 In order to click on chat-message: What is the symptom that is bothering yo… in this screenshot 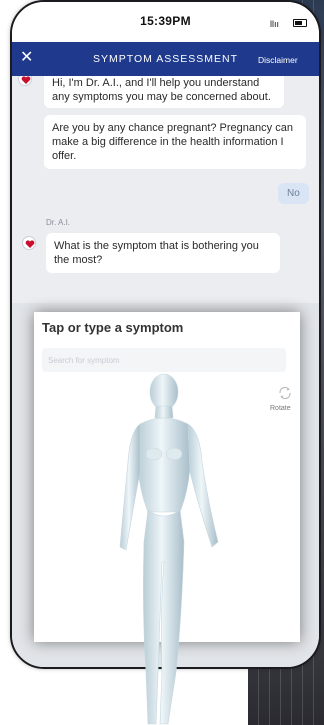, I will do `click(163, 253)`.